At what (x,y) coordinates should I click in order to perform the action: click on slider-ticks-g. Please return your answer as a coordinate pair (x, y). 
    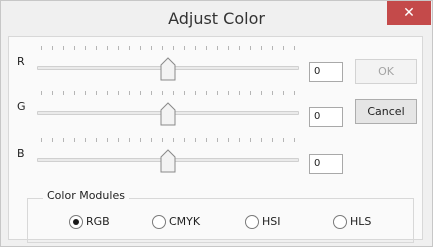
    Looking at the image, I should click on (169, 96).